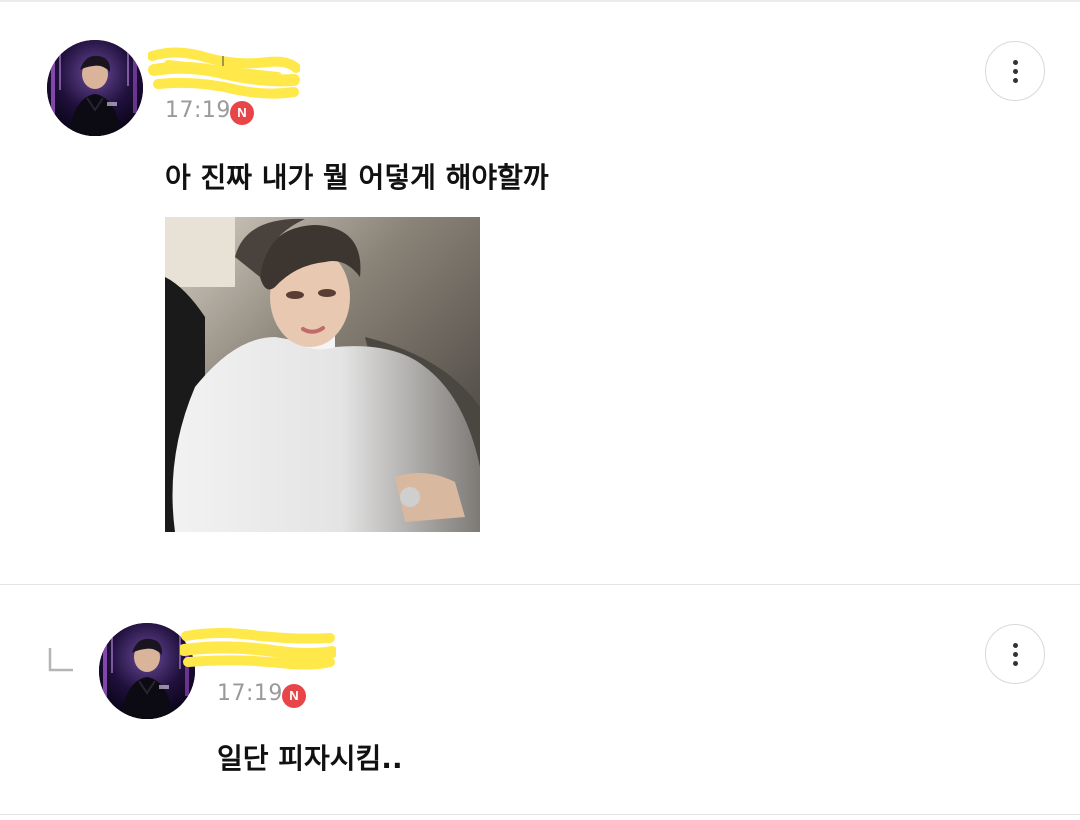 The height and width of the screenshot is (820, 1080). I want to click on reply-message: 일단 피자시킴.., so click(310, 758).